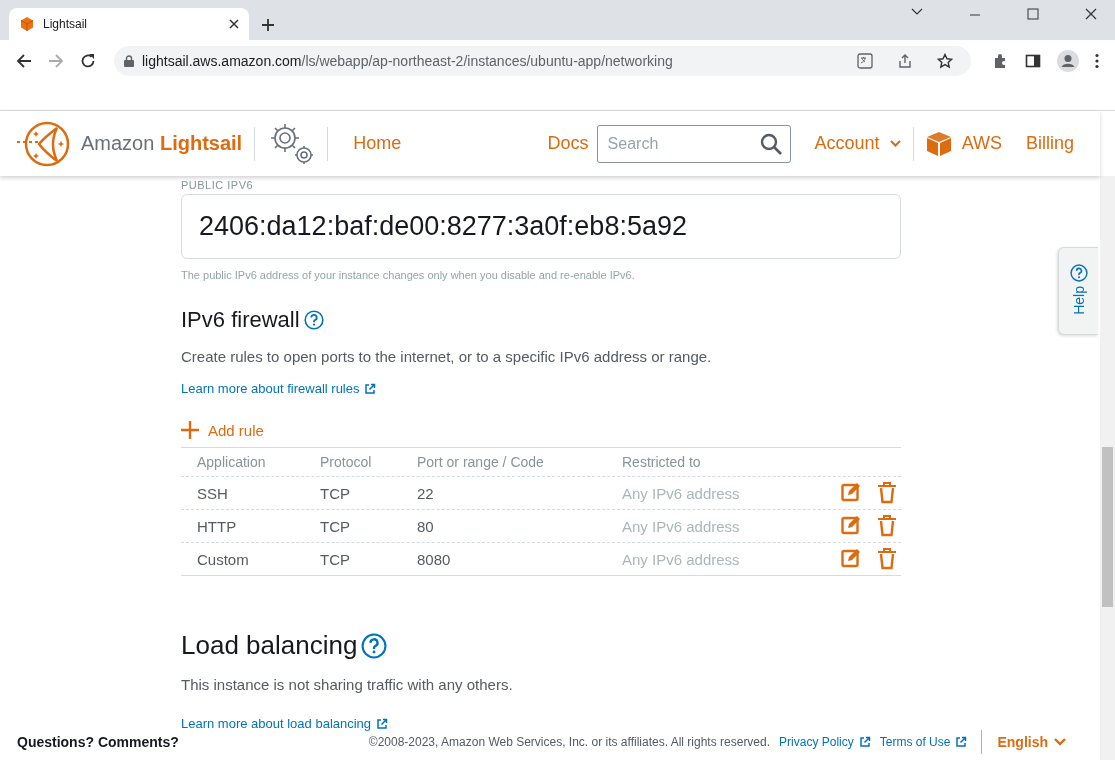 This screenshot has height=760, width=1115. Describe the element at coordinates (129, 61) in the screenshot. I see `lock-icon` at that location.